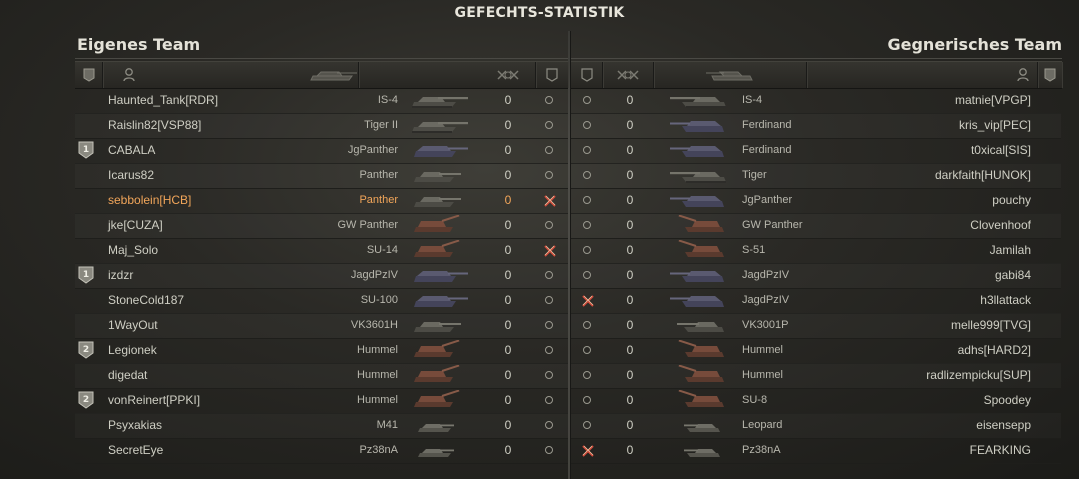 This screenshot has width=1079, height=479. Describe the element at coordinates (321, 176) in the screenshot. I see `table-row: Icarus82 Panther 0` at that location.